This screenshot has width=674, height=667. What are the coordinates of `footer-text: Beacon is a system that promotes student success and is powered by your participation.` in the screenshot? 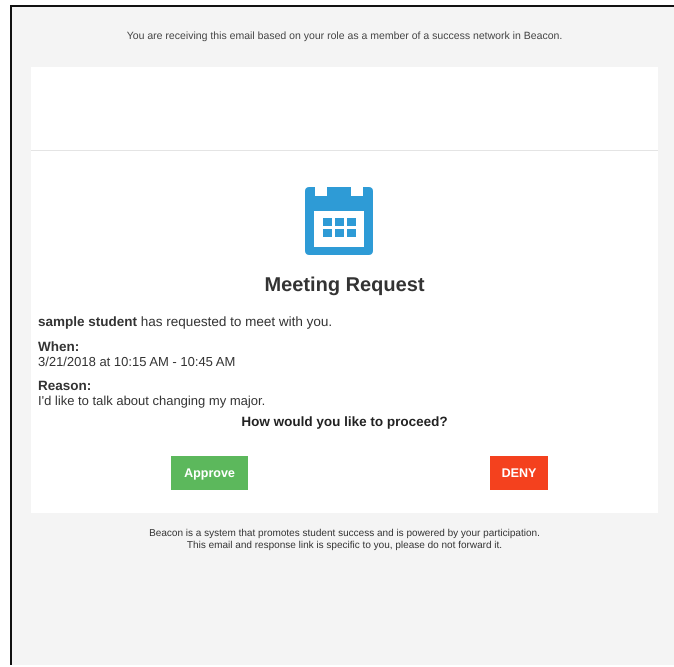 It's located at (344, 533).